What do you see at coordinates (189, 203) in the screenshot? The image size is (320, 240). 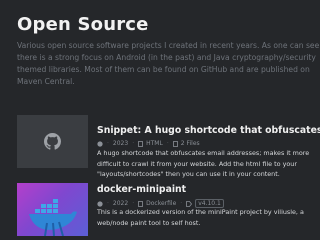 I see `tag-icon` at bounding box center [189, 203].